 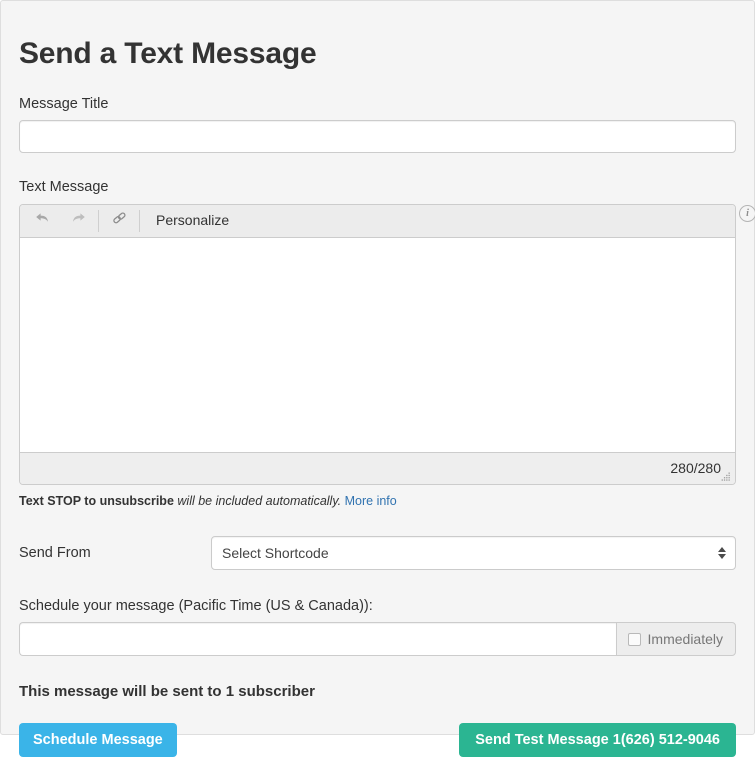 What do you see at coordinates (275, 553) in the screenshot?
I see `shortcode-select-value: Select Shortcode` at bounding box center [275, 553].